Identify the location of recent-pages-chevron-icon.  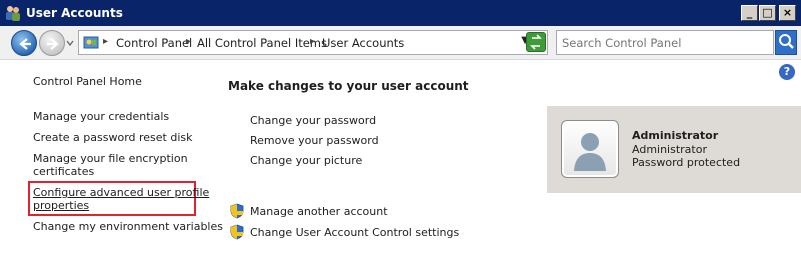
(70, 43).